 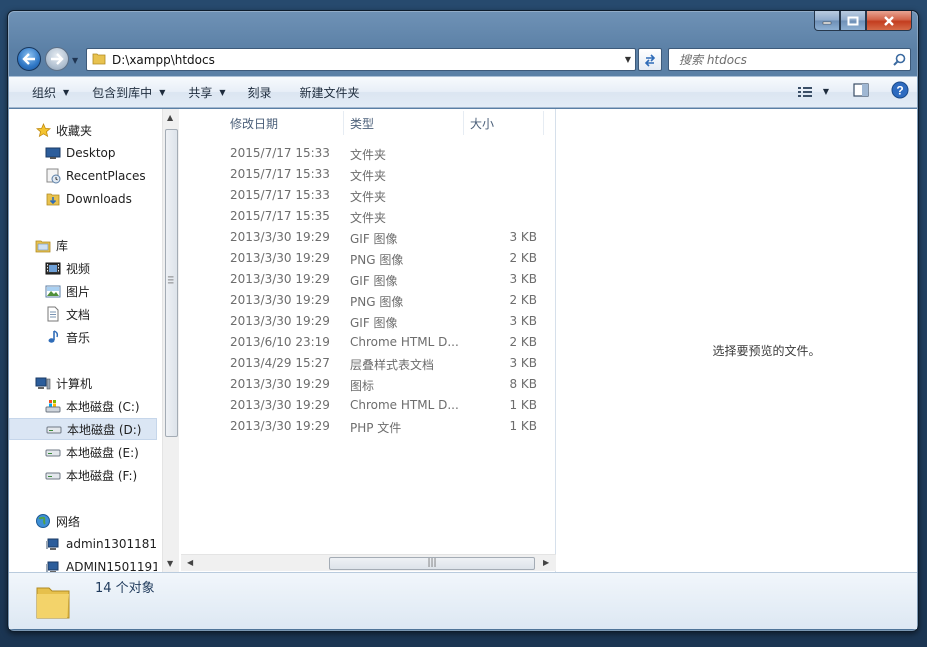 I want to click on nav-drive-d-label: 本地磁盘 (D:), so click(x=104, y=429).